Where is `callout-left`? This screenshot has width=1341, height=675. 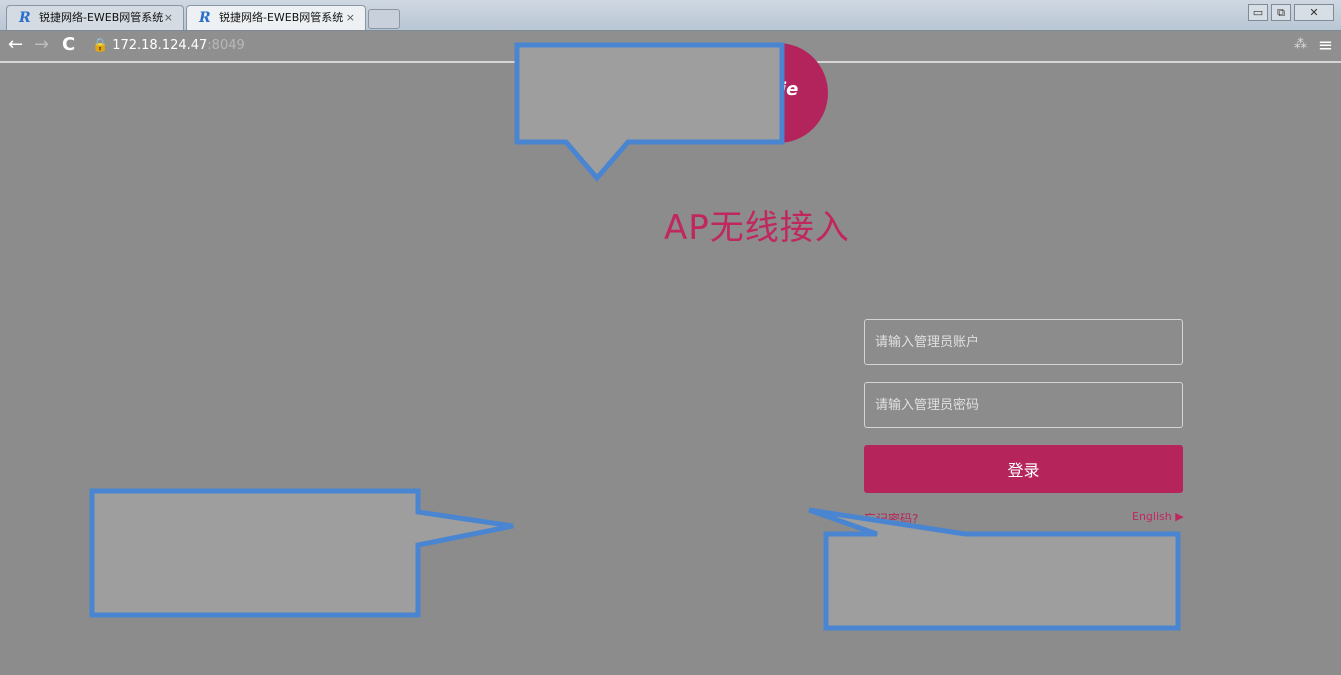 callout-left is located at coordinates (301, 553).